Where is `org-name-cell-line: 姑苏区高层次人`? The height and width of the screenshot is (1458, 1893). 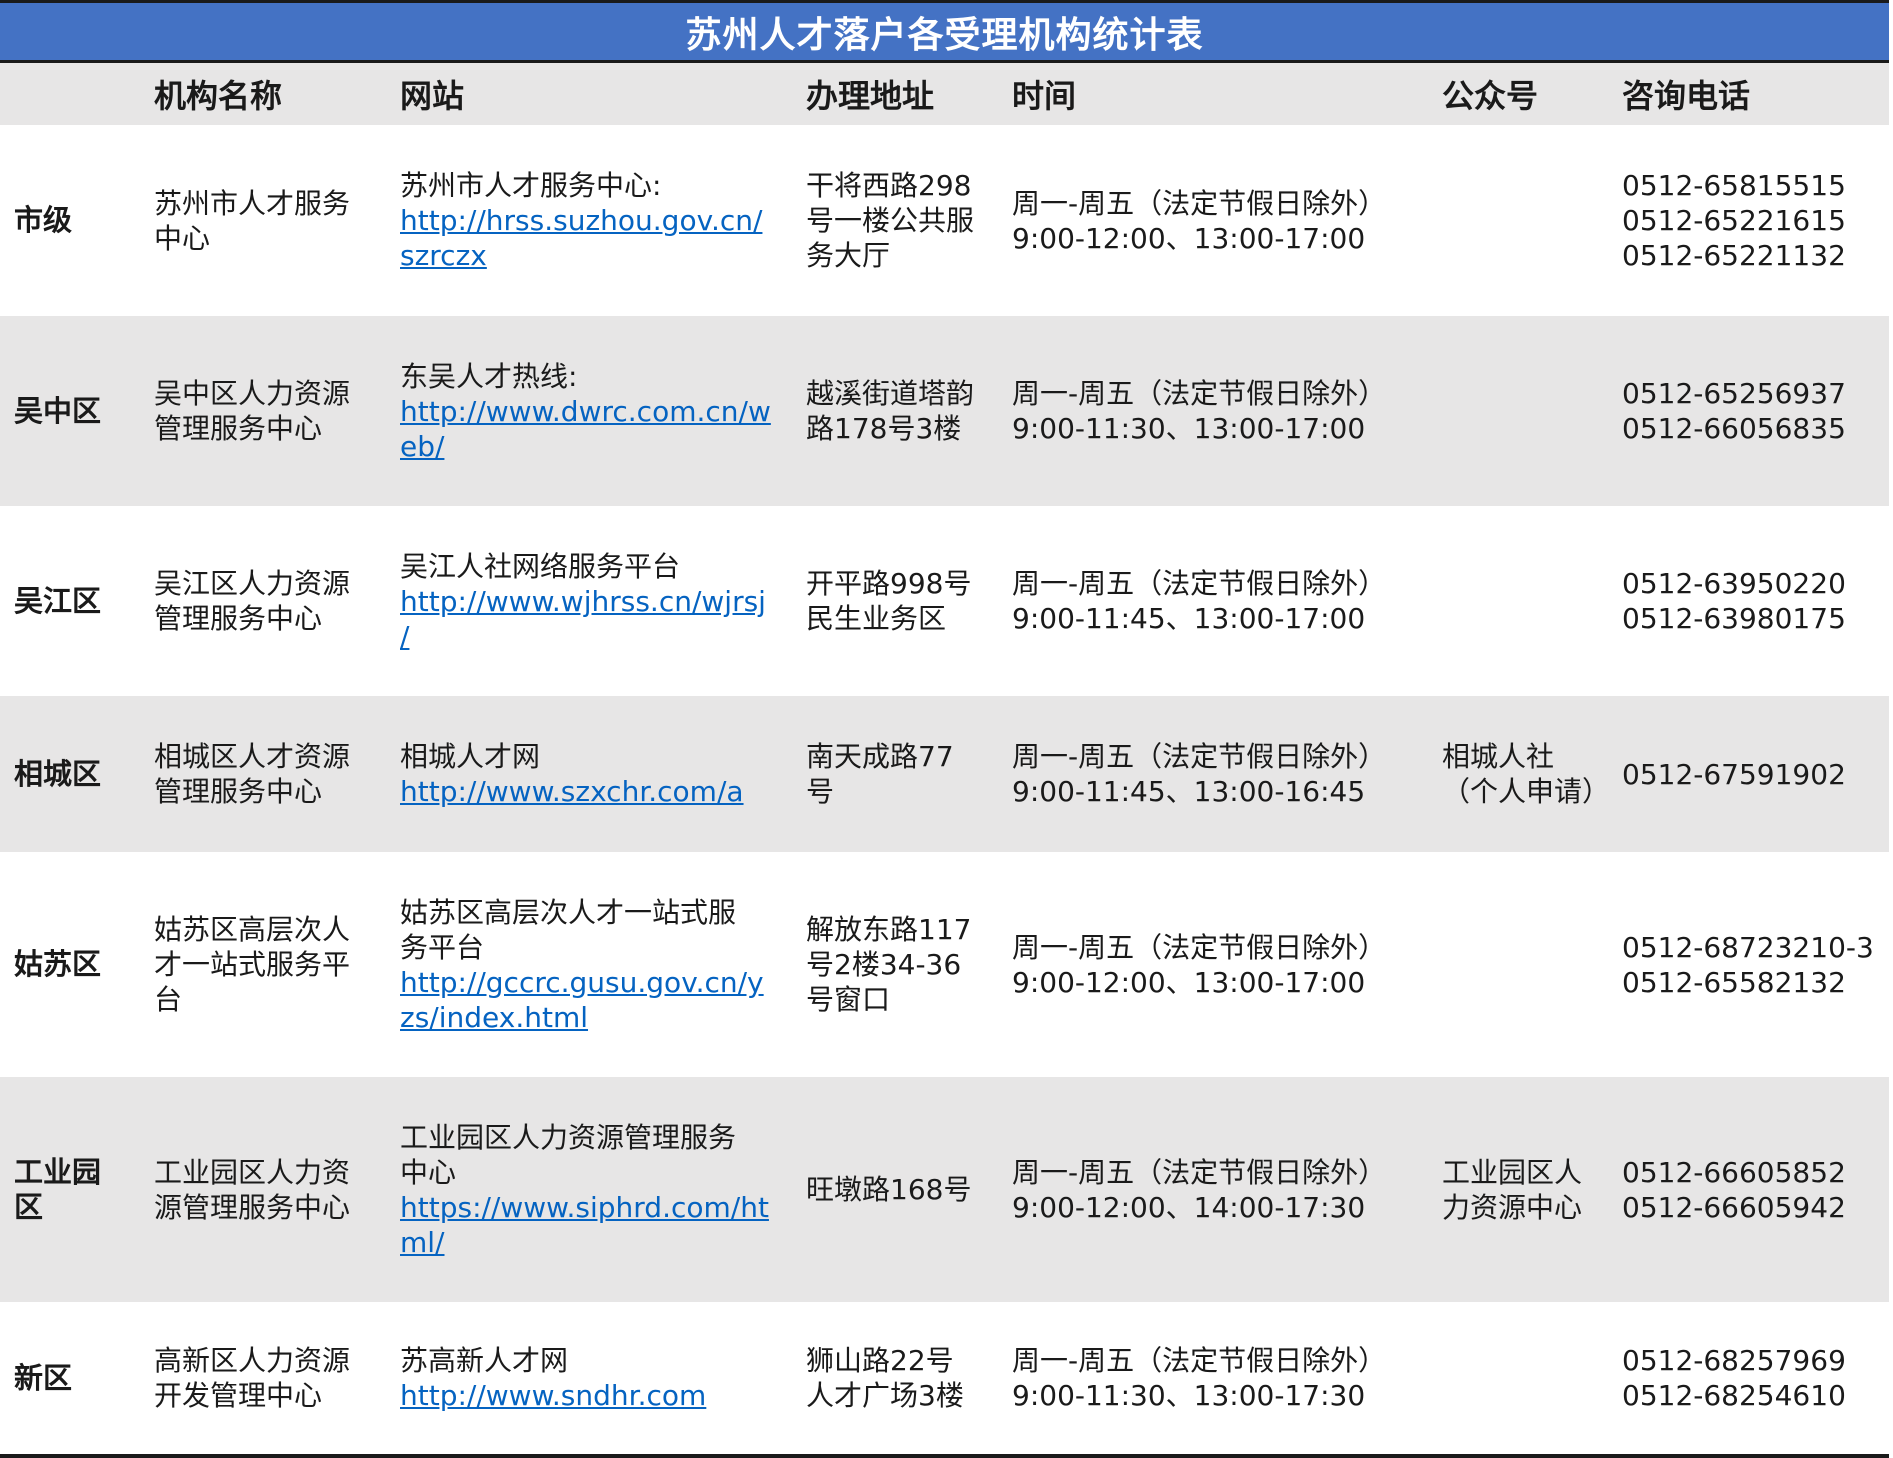 org-name-cell-line: 姑苏区高层次人 is located at coordinates (252, 929).